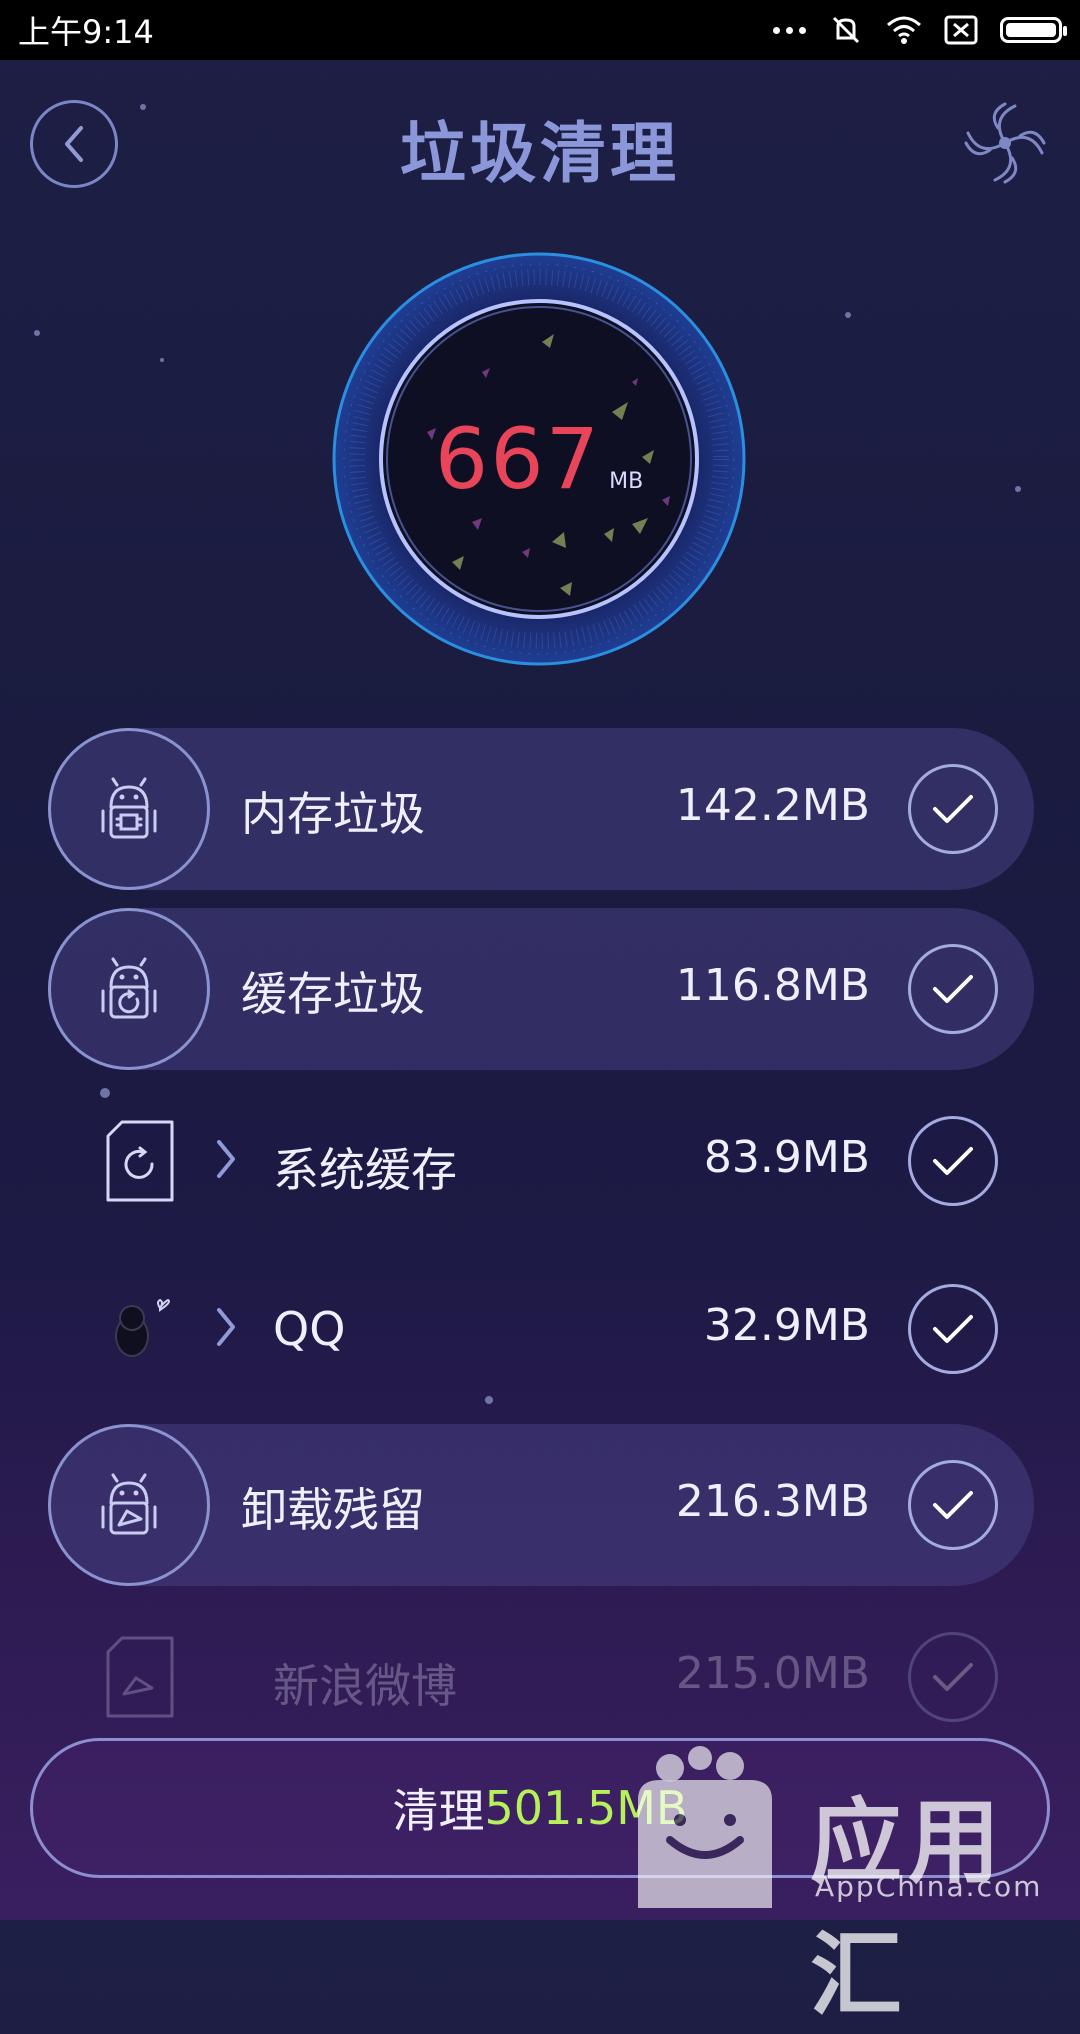 Image resolution: width=1080 pixels, height=2034 pixels. I want to click on junk-total-unit: MB, so click(626, 481).